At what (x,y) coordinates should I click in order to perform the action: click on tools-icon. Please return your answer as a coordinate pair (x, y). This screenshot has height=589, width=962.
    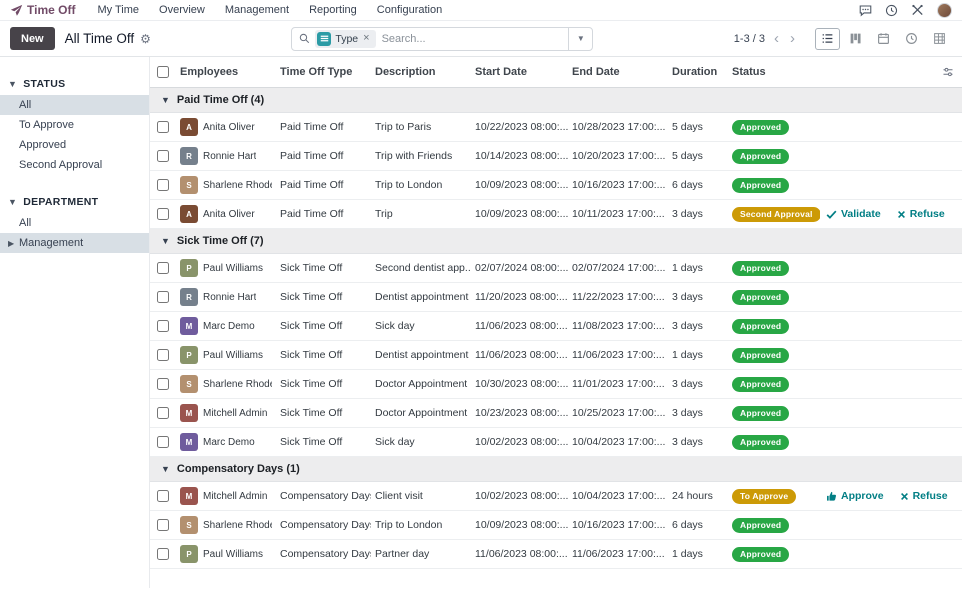
    Looking at the image, I should click on (917, 10).